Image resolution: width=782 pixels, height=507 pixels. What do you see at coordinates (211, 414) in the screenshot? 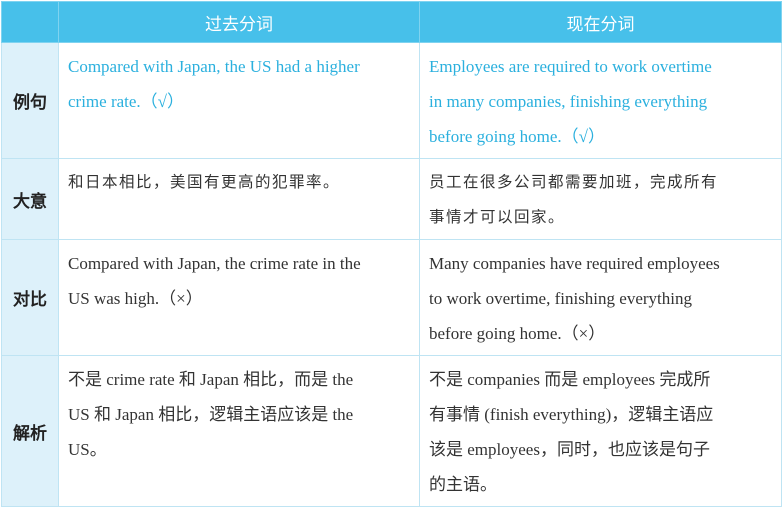
I see `text-line: US 和 Japan 相比，逻辑主语应该是 the` at bounding box center [211, 414].